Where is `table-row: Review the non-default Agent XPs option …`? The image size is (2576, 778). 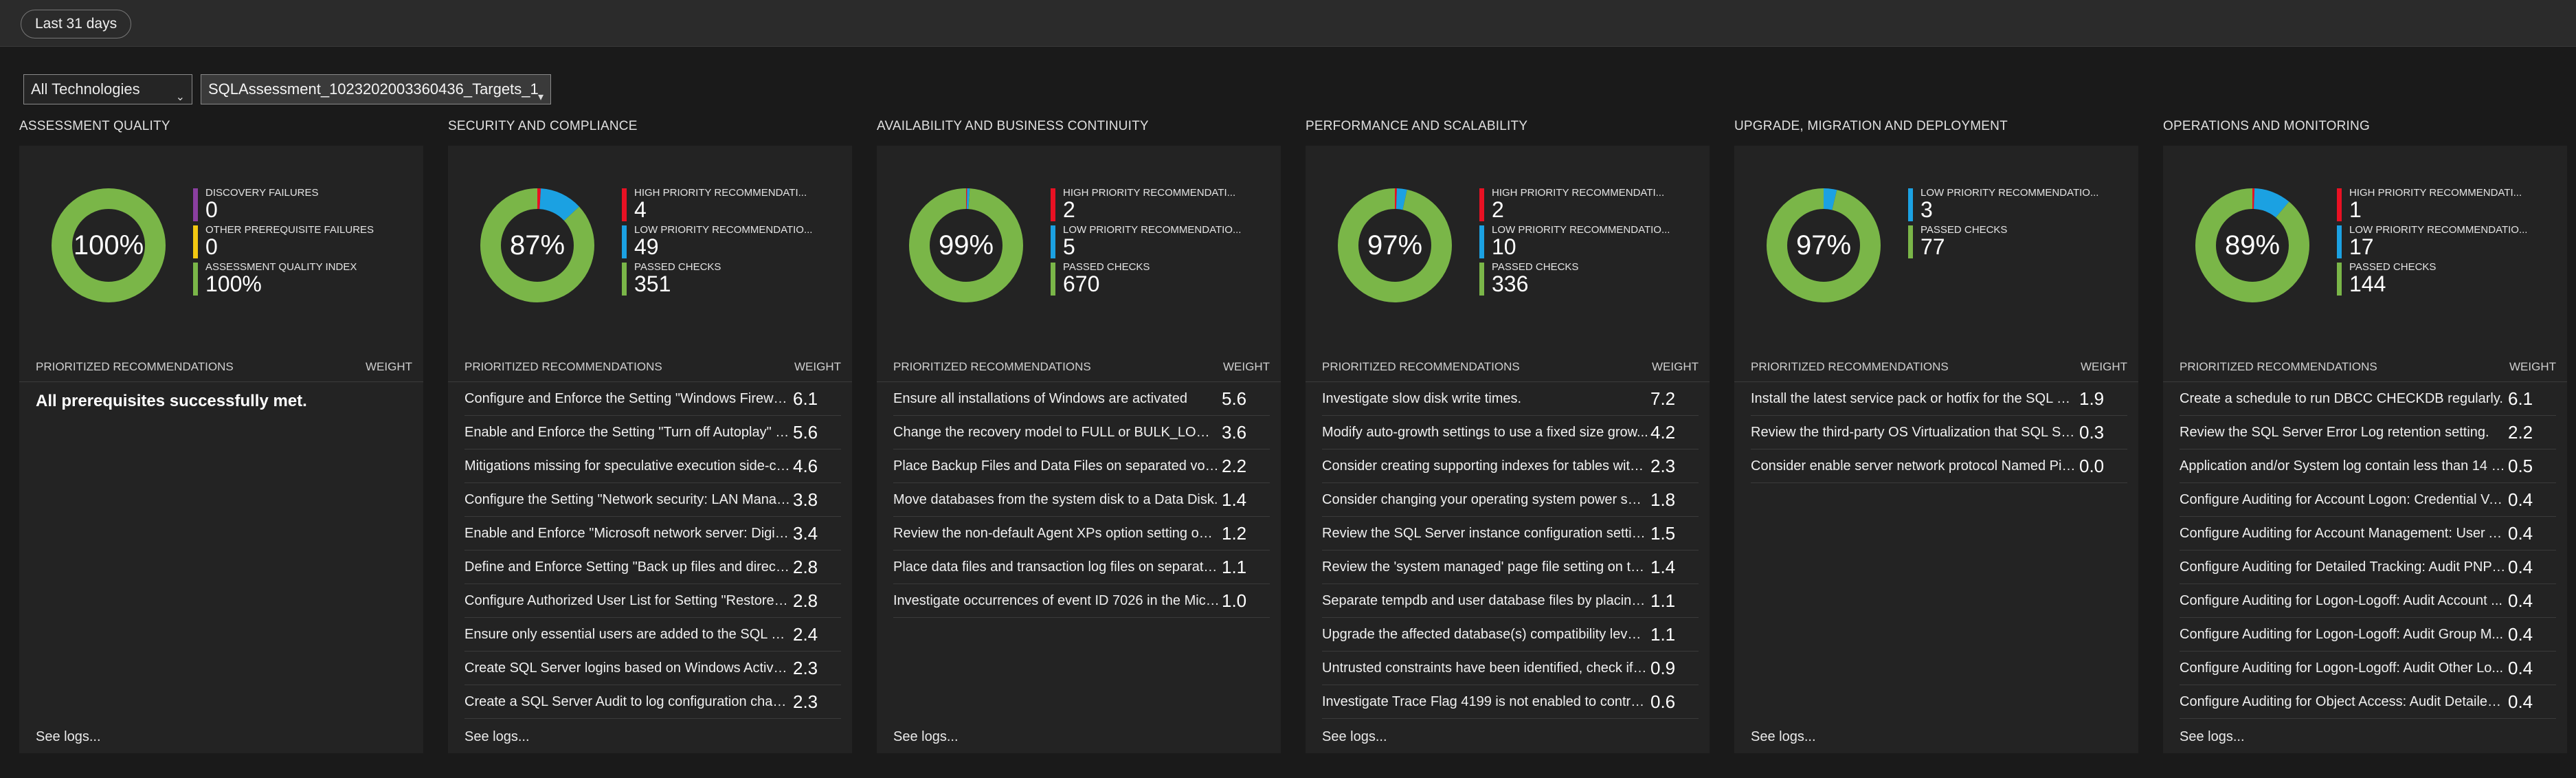 table-row: Review the non-default Agent XPs option … is located at coordinates (1081, 534).